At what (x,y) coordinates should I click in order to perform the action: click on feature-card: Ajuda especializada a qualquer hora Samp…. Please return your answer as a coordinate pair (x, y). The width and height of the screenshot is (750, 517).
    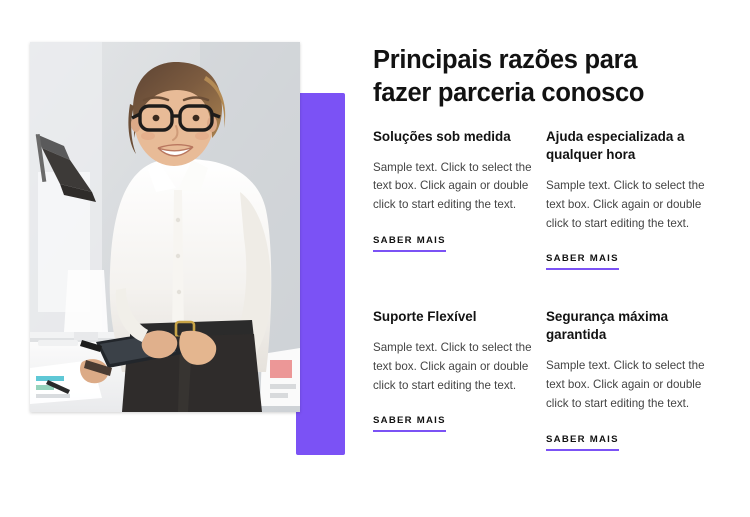
    Looking at the image, I should click on (632, 199).